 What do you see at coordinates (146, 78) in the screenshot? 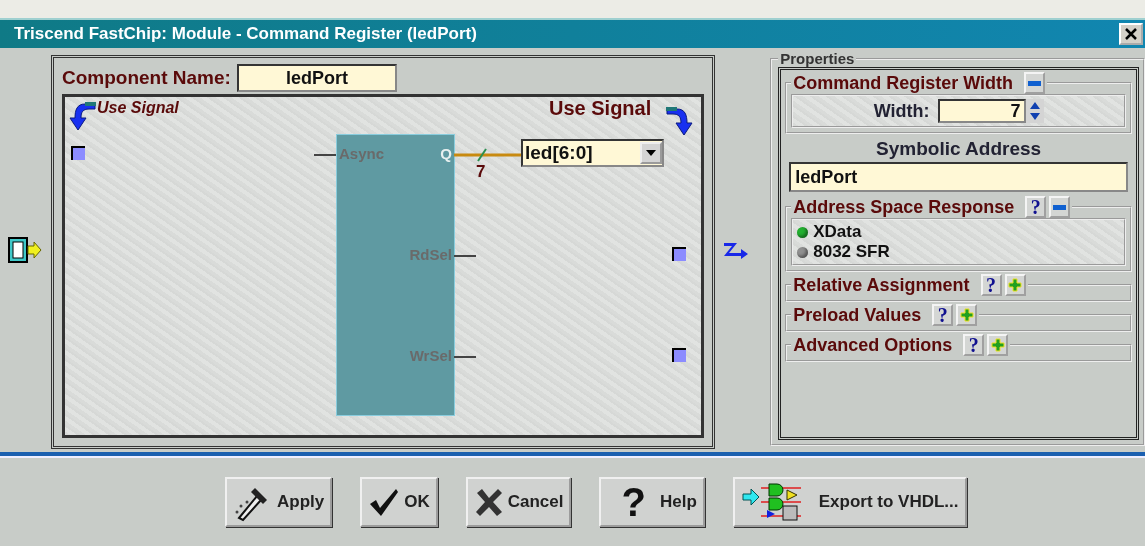
I see `field-label: Component Name:` at bounding box center [146, 78].